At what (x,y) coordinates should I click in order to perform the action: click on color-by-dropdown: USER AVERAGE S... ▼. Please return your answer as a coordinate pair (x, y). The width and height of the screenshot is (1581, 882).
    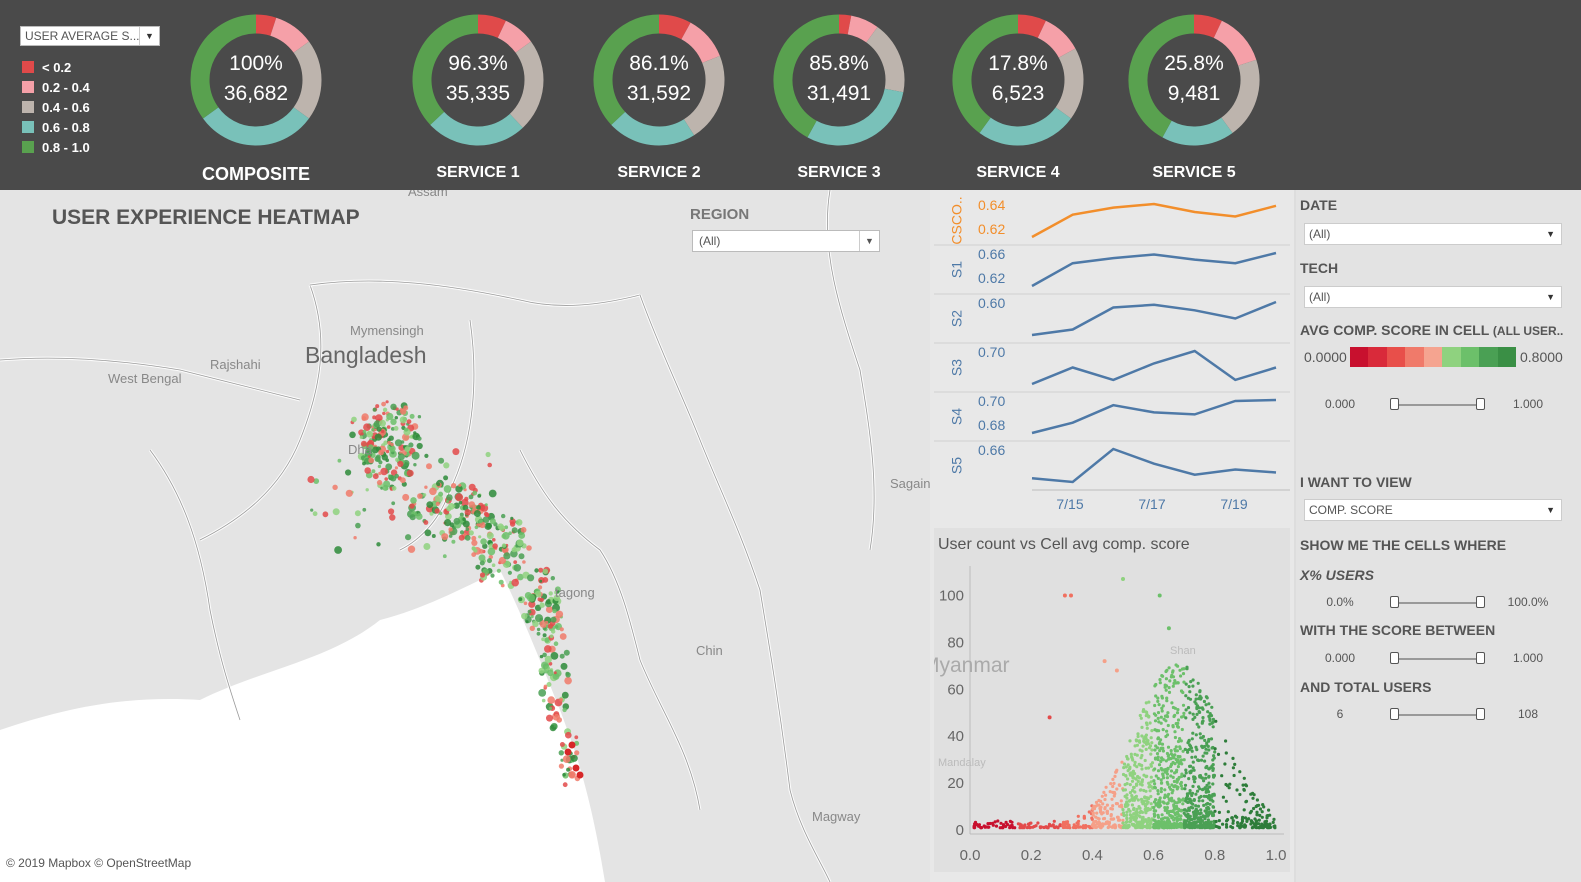
    Looking at the image, I should click on (90, 36).